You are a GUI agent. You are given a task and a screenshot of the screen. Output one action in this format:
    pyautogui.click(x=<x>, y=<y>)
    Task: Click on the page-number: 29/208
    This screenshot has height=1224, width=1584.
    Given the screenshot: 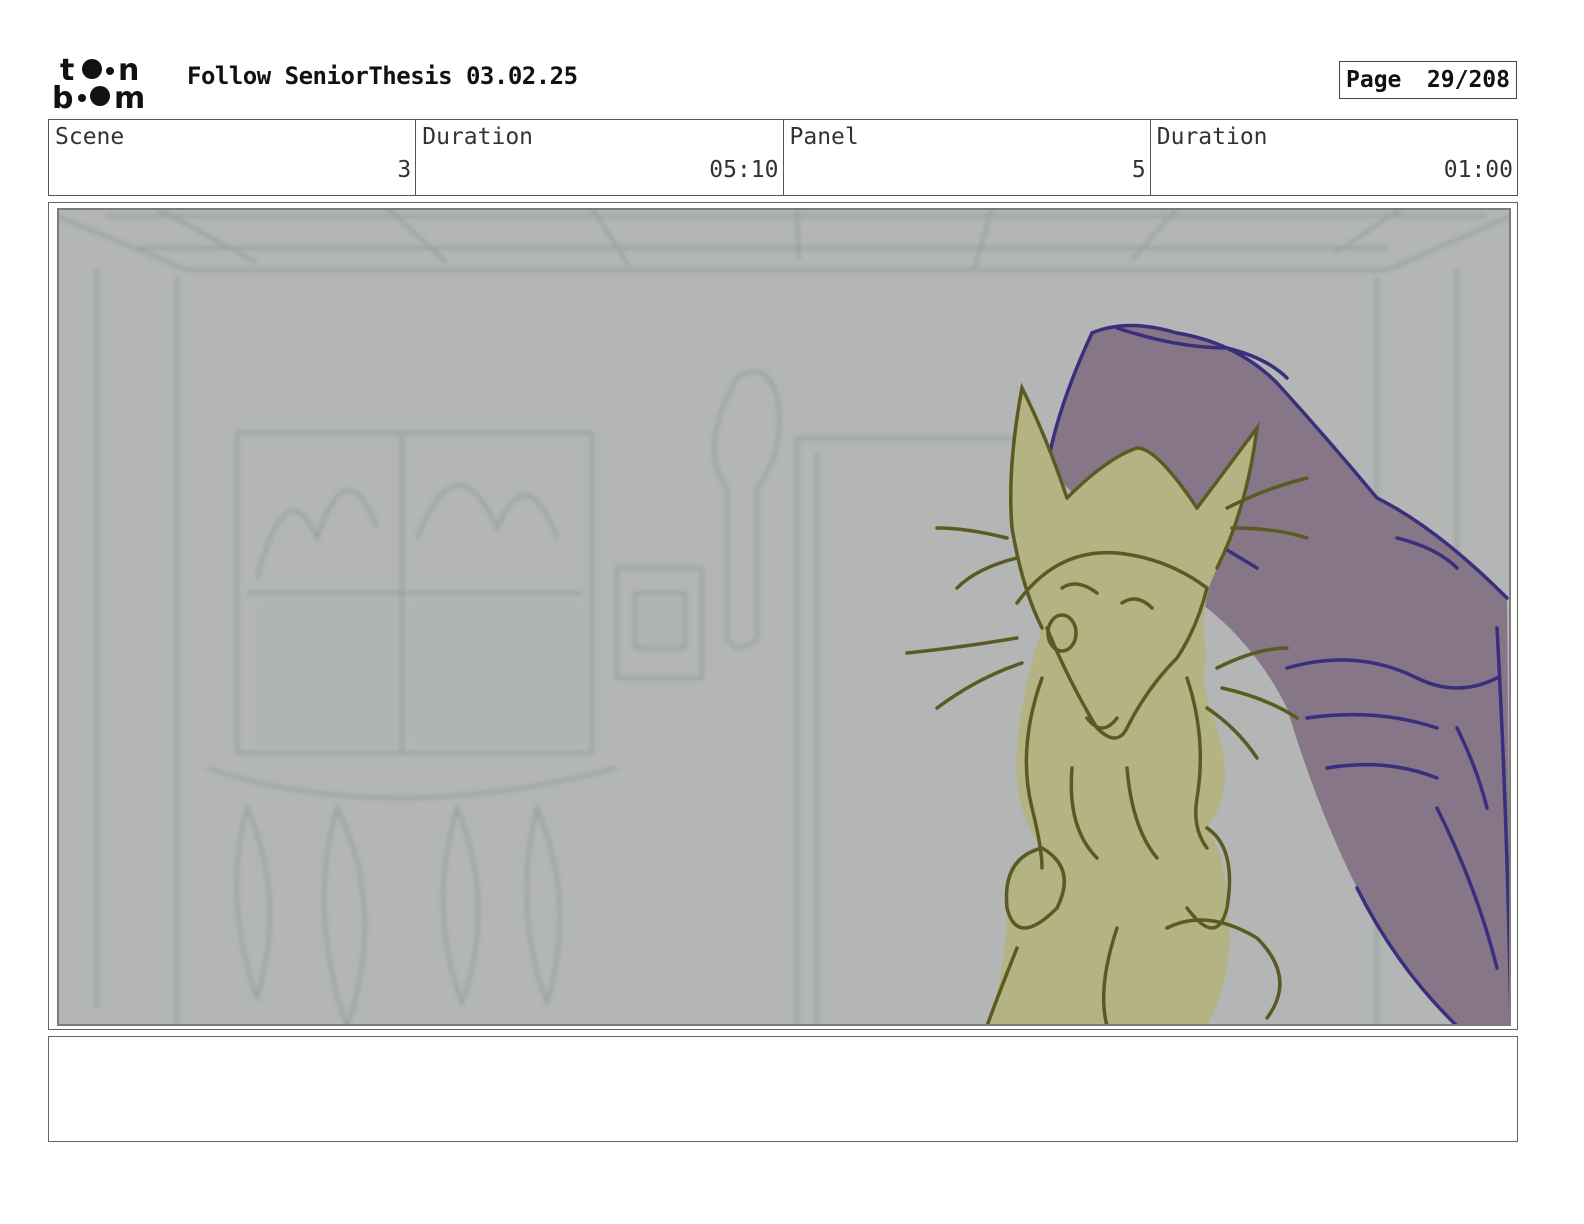 What is the action you would take?
    pyautogui.click(x=1468, y=80)
    